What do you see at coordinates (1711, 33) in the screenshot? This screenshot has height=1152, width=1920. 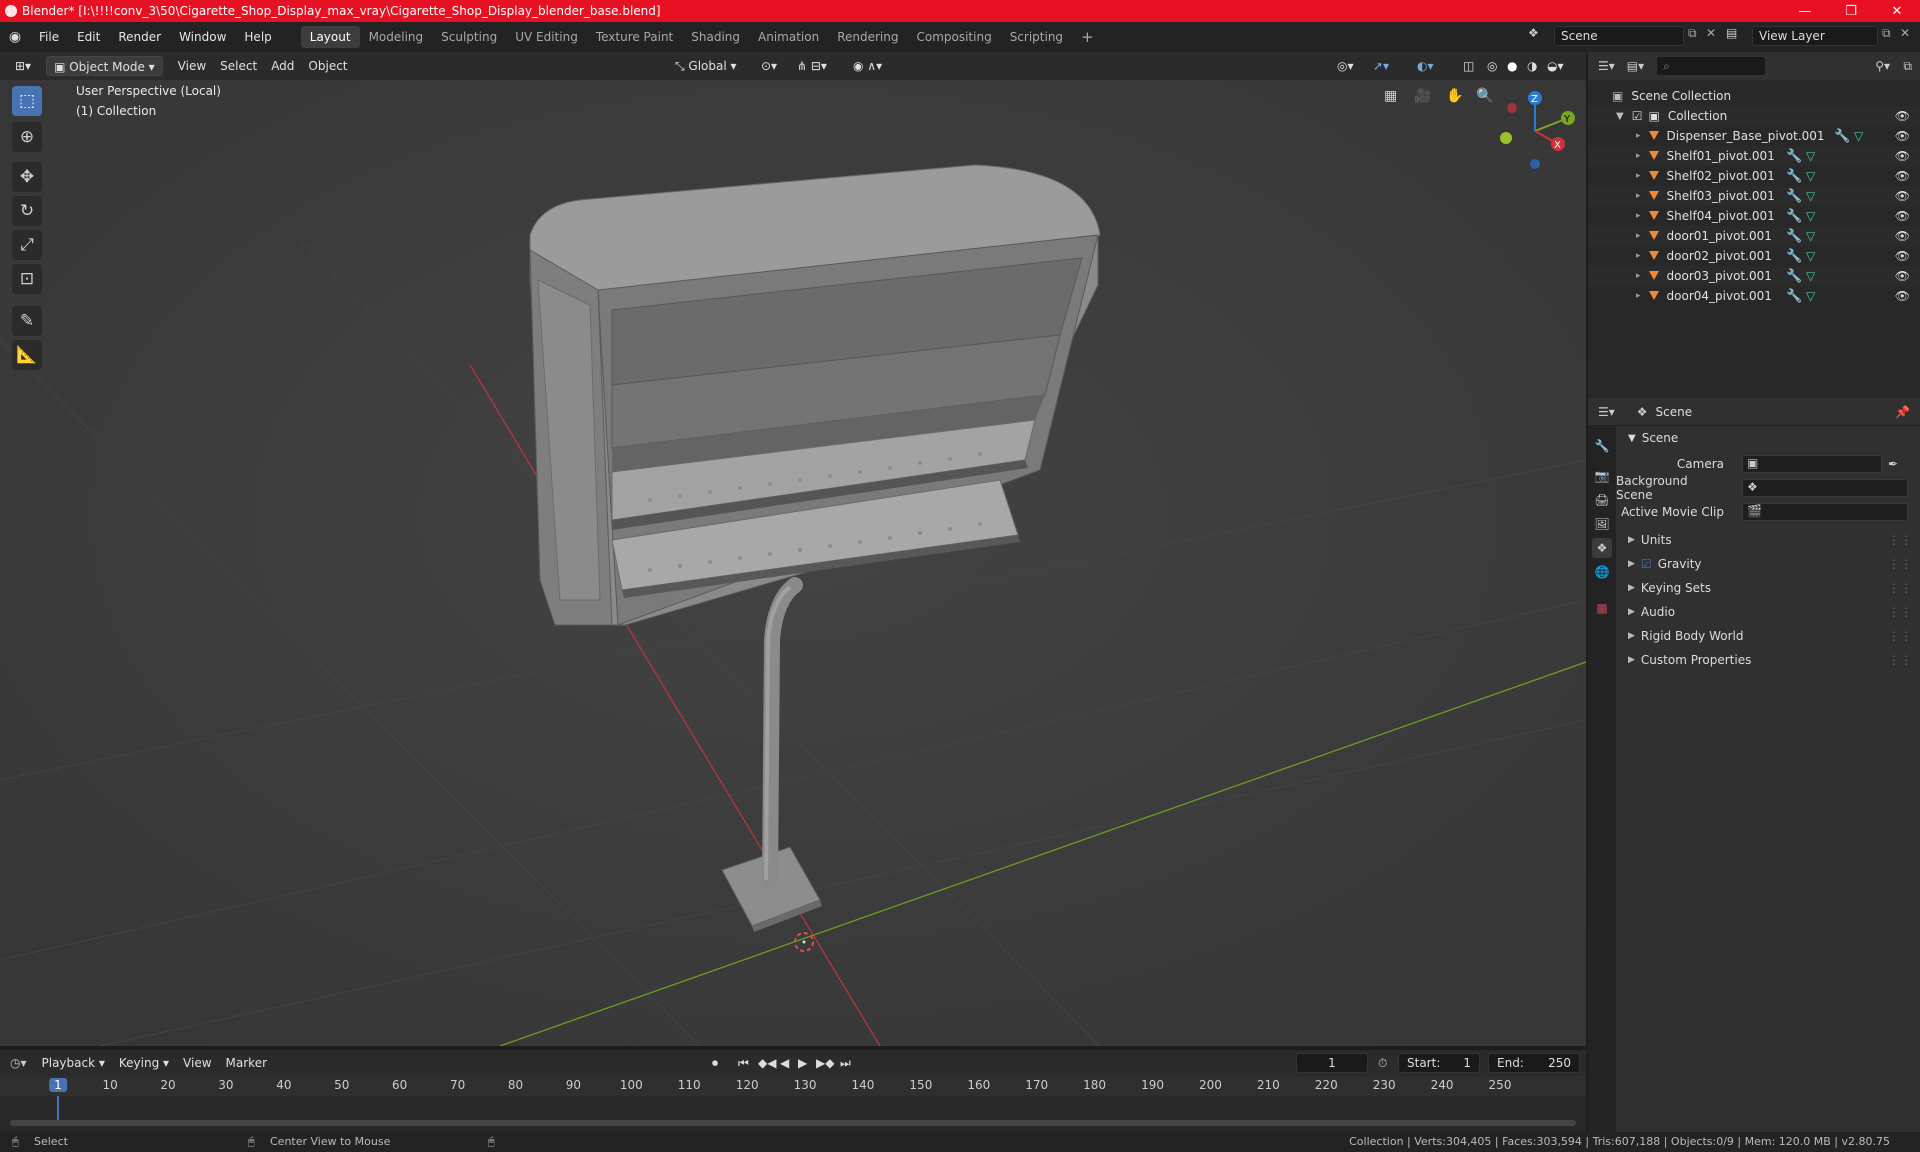 I see `delete-scene-icon: ✕` at bounding box center [1711, 33].